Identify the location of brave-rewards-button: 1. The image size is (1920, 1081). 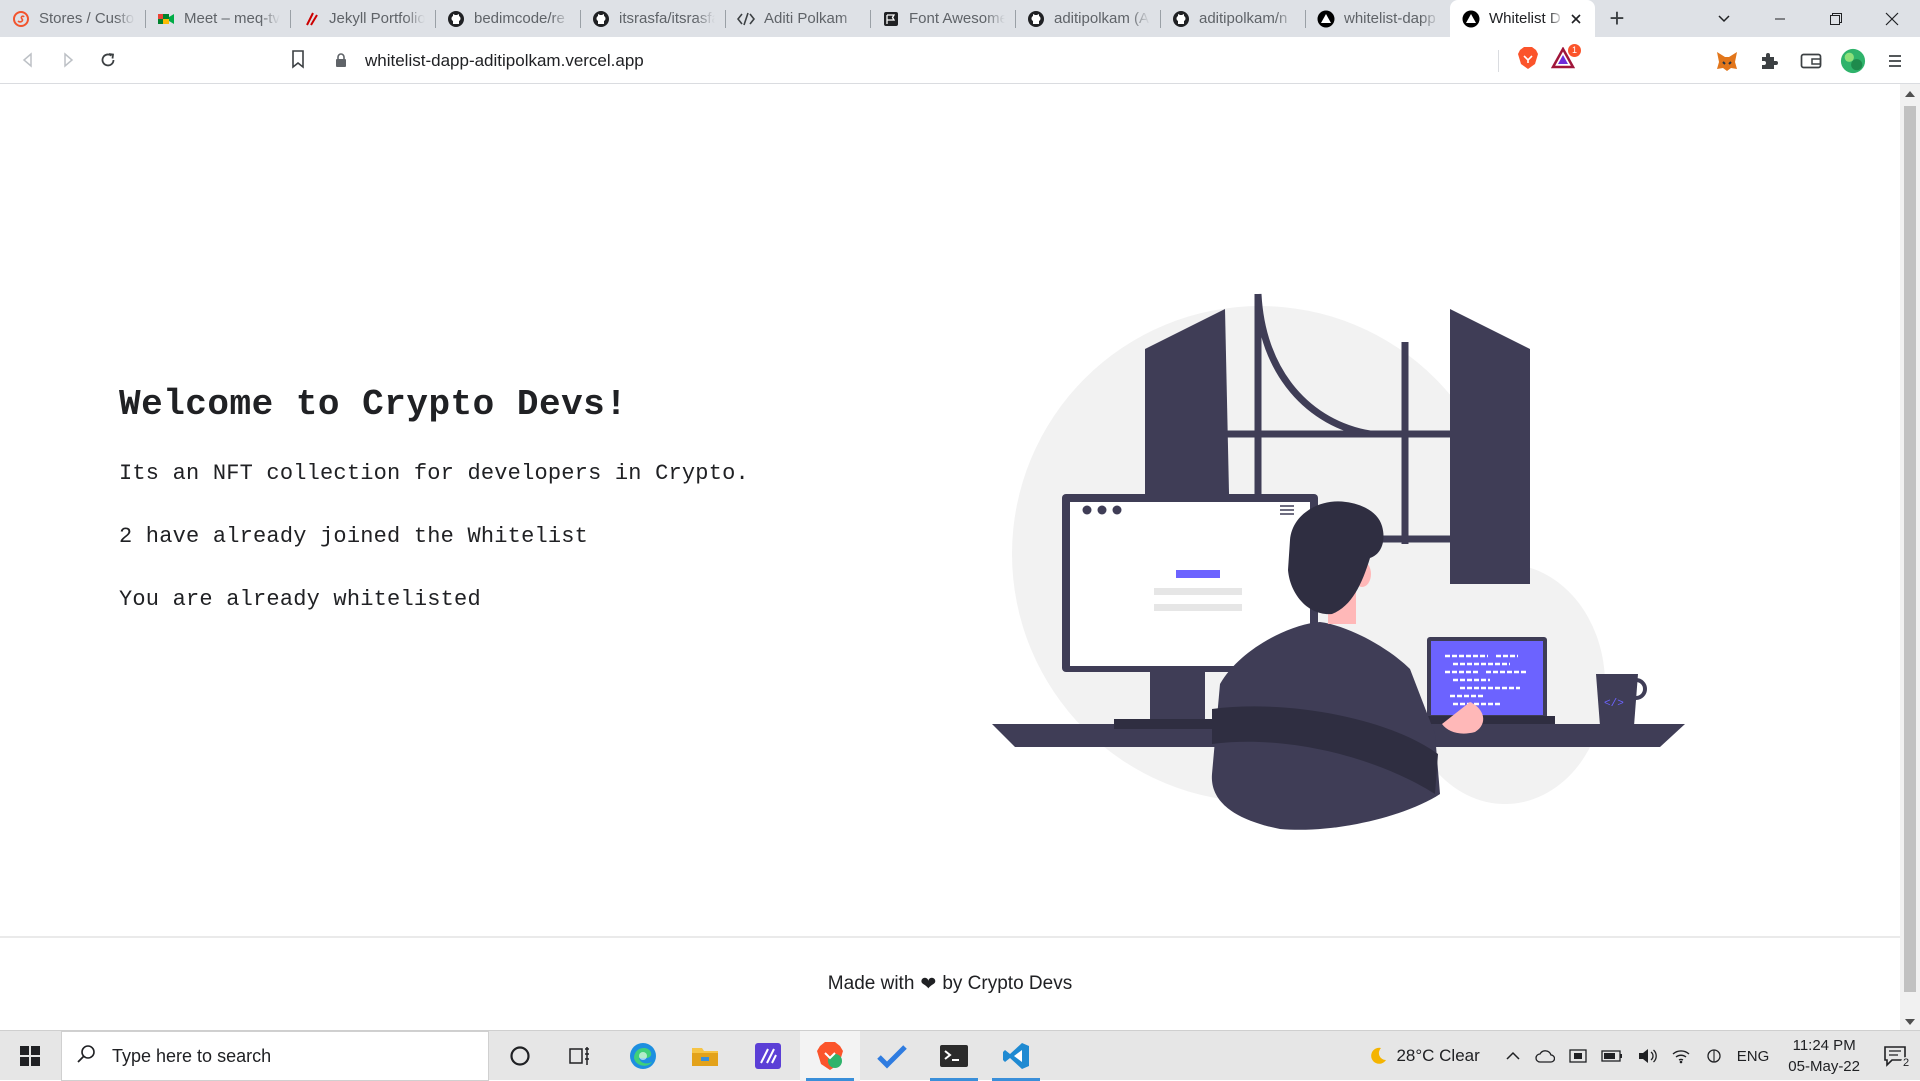
(1565, 59).